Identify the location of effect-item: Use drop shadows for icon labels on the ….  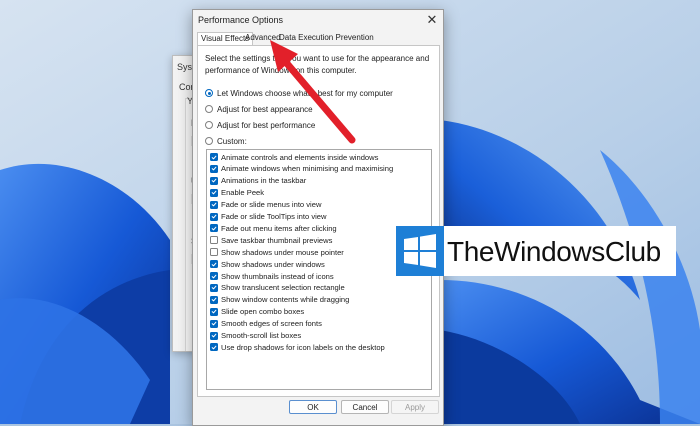
(297, 347).